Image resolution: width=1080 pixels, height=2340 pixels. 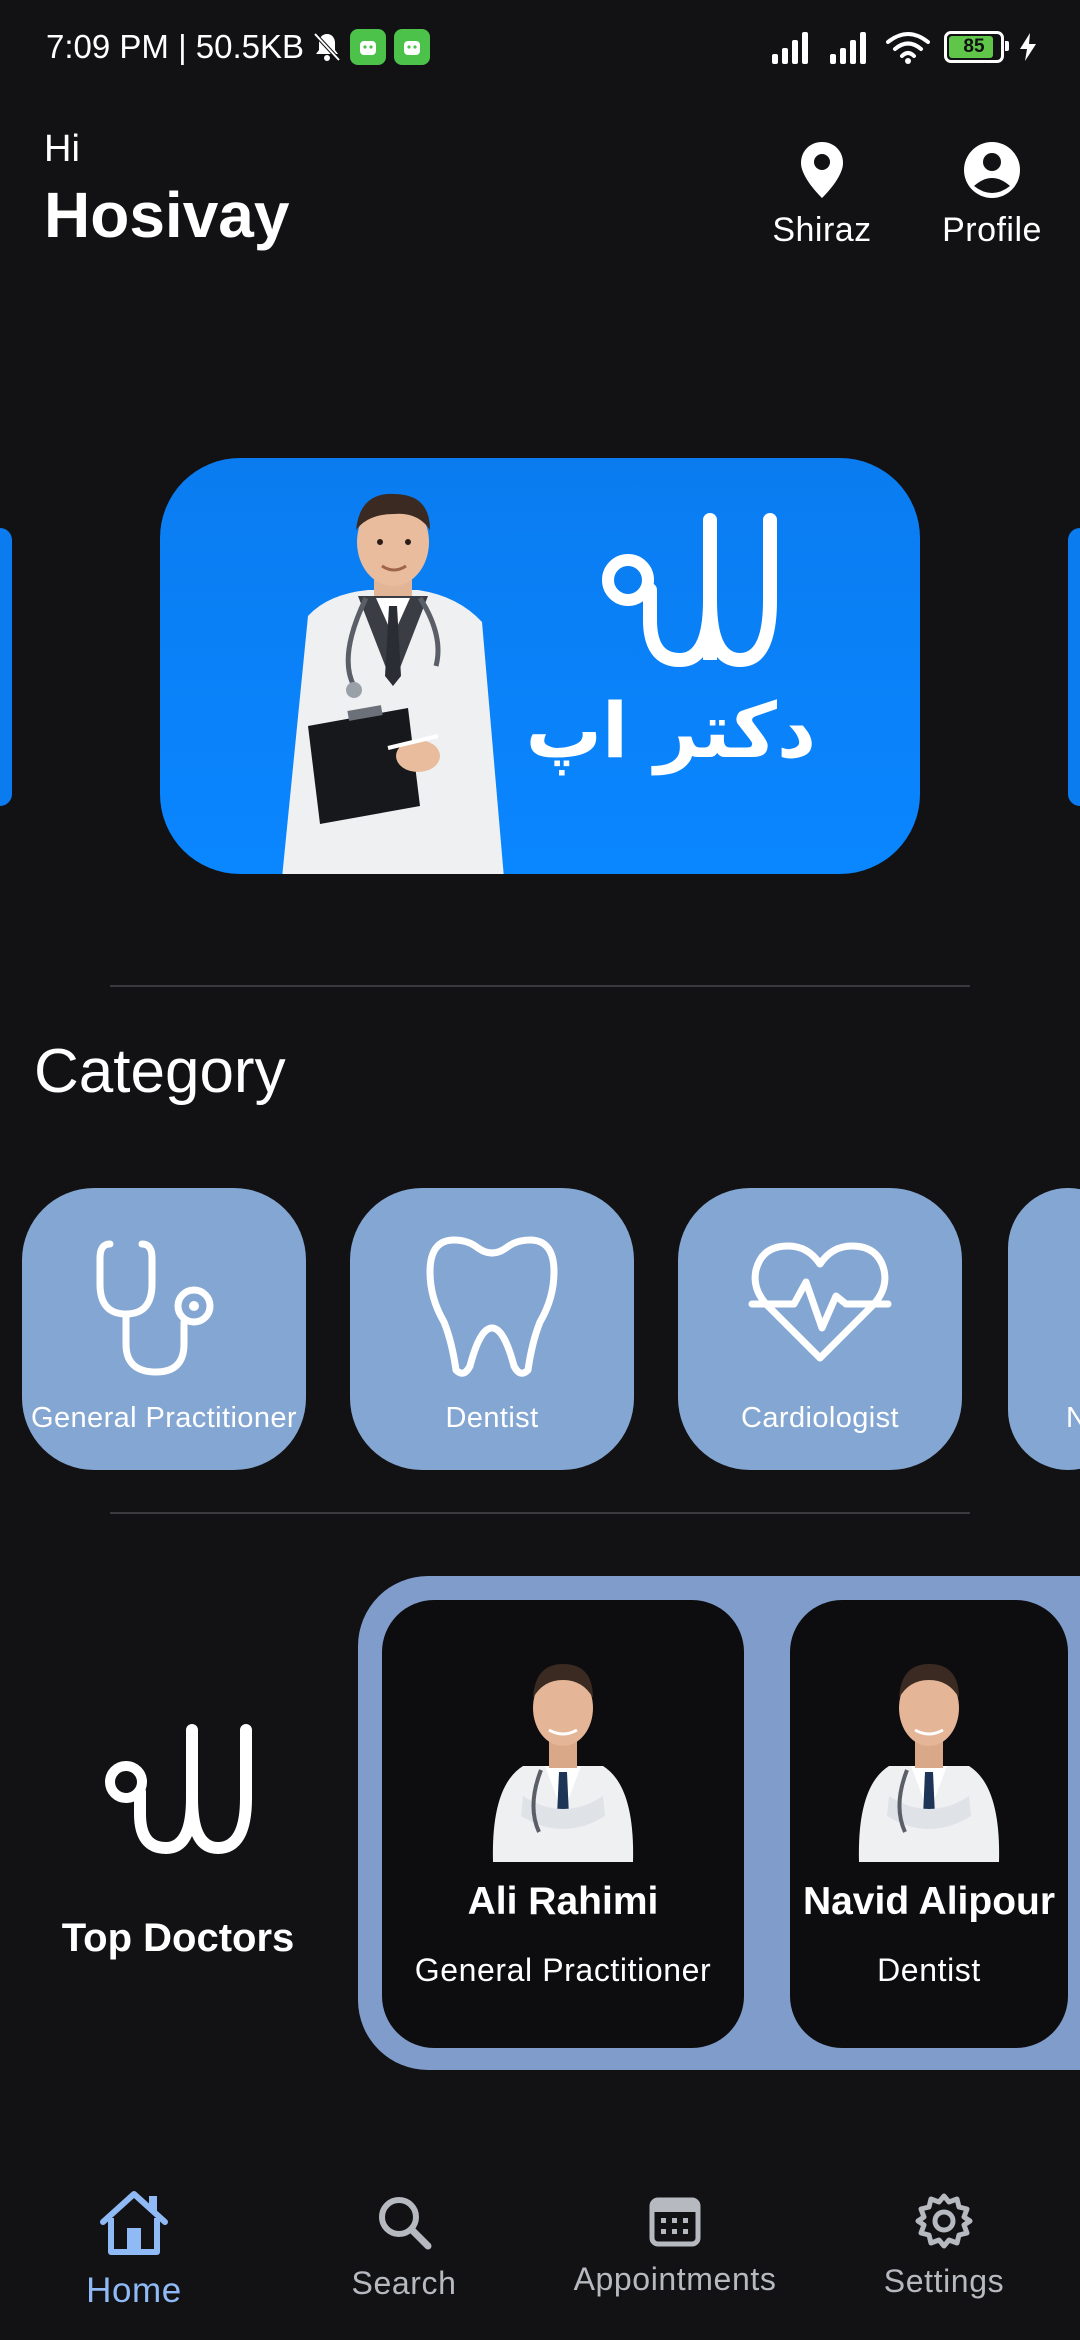 What do you see at coordinates (405, 2223) in the screenshot?
I see `search-icon` at bounding box center [405, 2223].